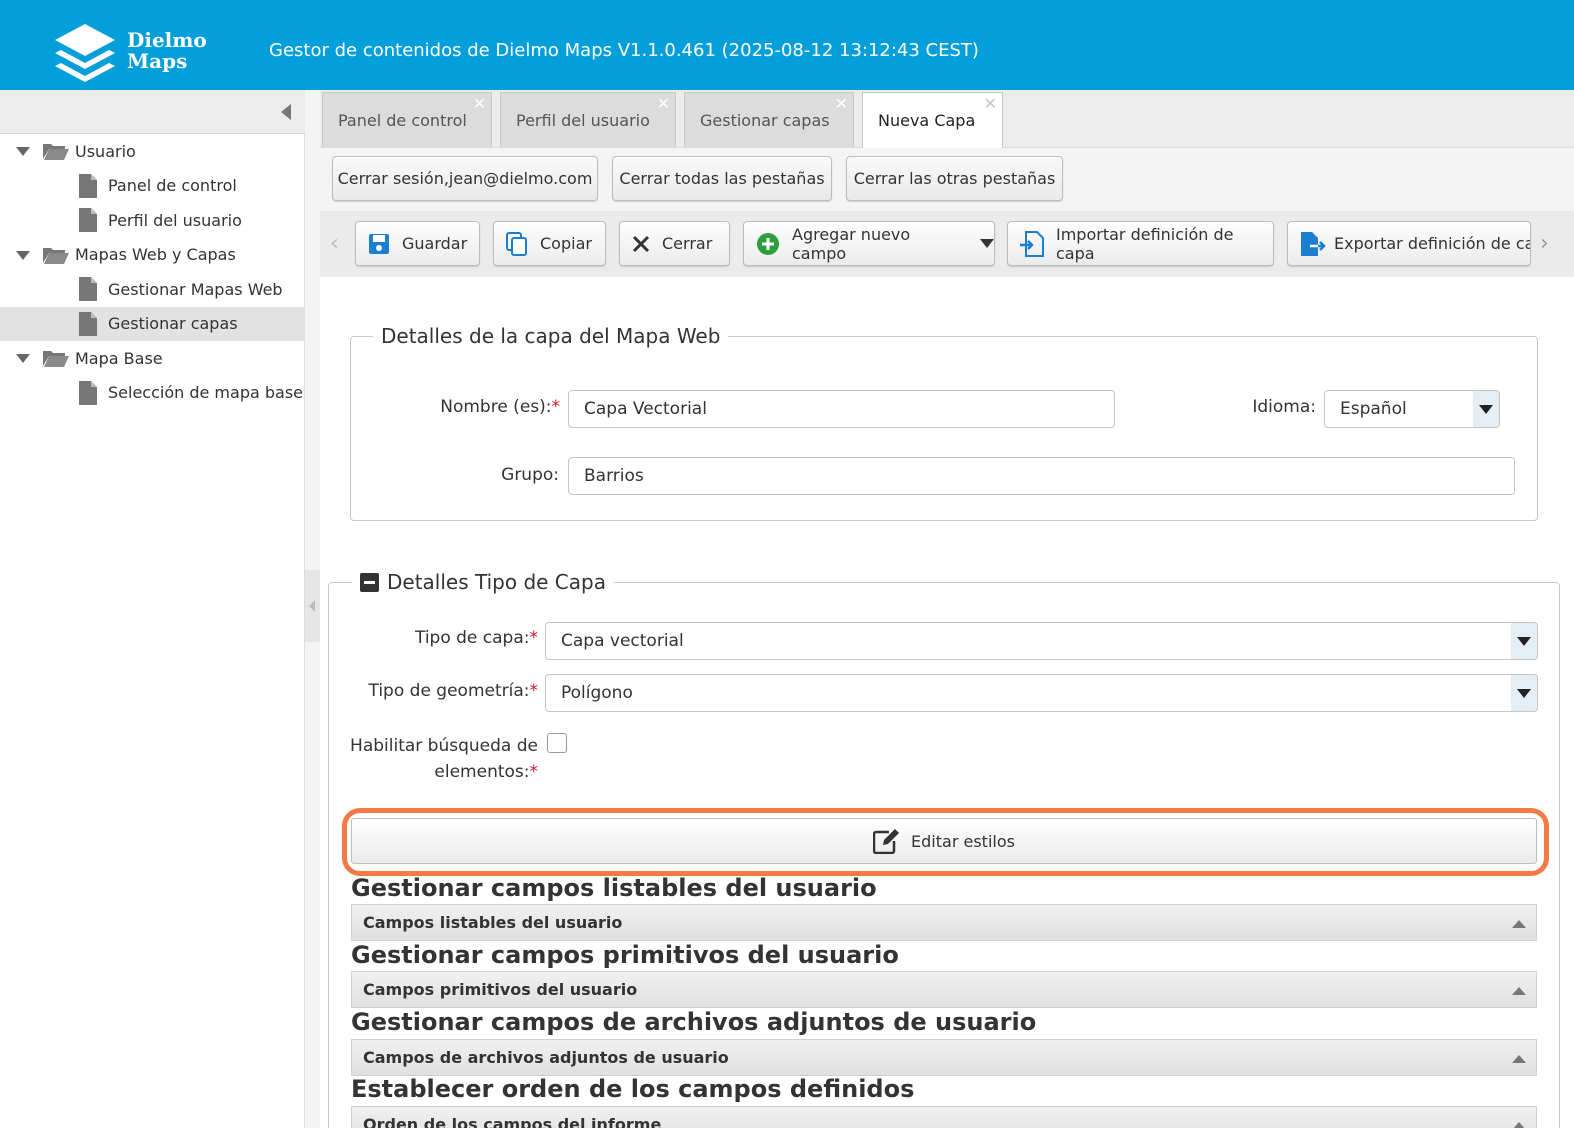 This screenshot has width=1574, height=1128. What do you see at coordinates (944, 922) in the screenshot?
I see `grid-header-listable-fields: Campos listables del usuario` at bounding box center [944, 922].